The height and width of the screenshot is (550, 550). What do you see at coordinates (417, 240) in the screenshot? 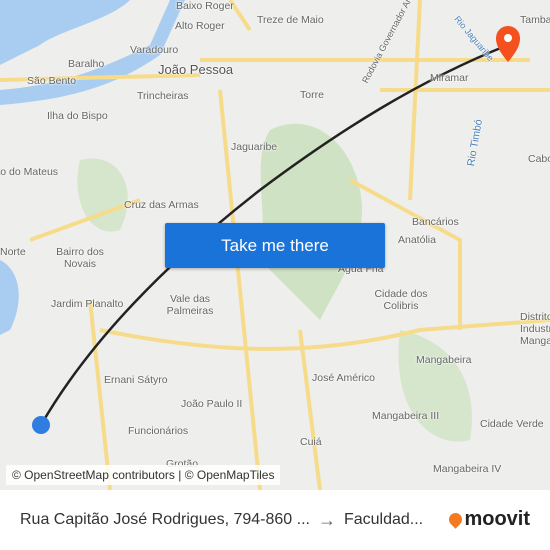
I see `map-label: Anatólia` at bounding box center [417, 240].